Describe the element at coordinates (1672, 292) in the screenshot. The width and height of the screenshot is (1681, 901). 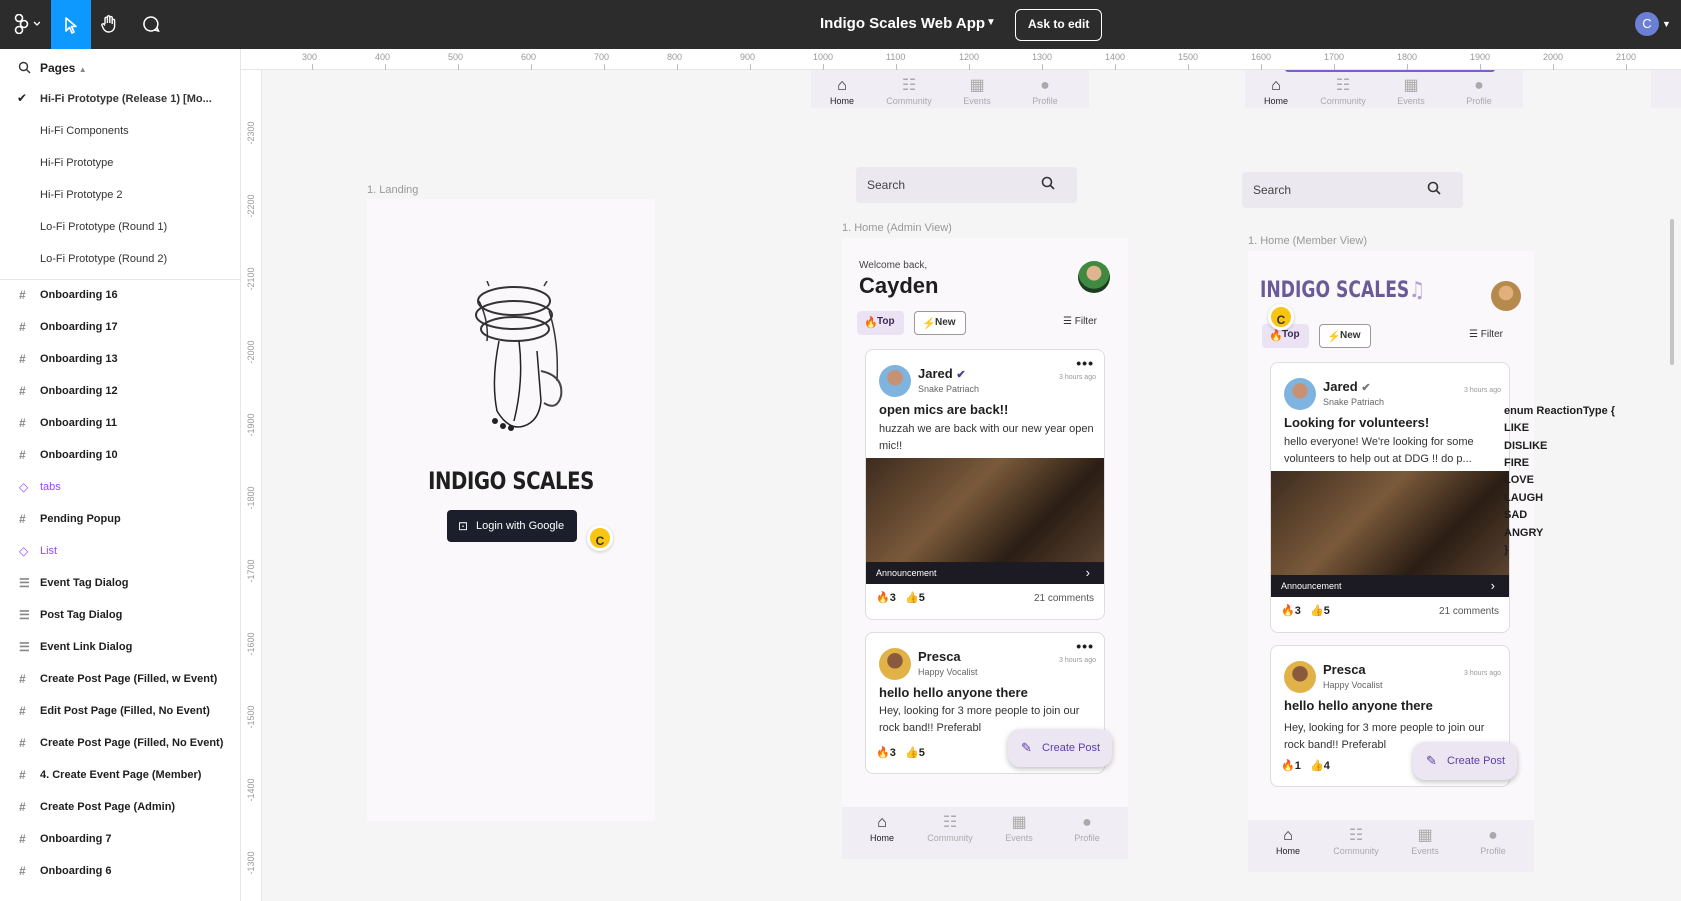
I see `scrollbar` at that location.